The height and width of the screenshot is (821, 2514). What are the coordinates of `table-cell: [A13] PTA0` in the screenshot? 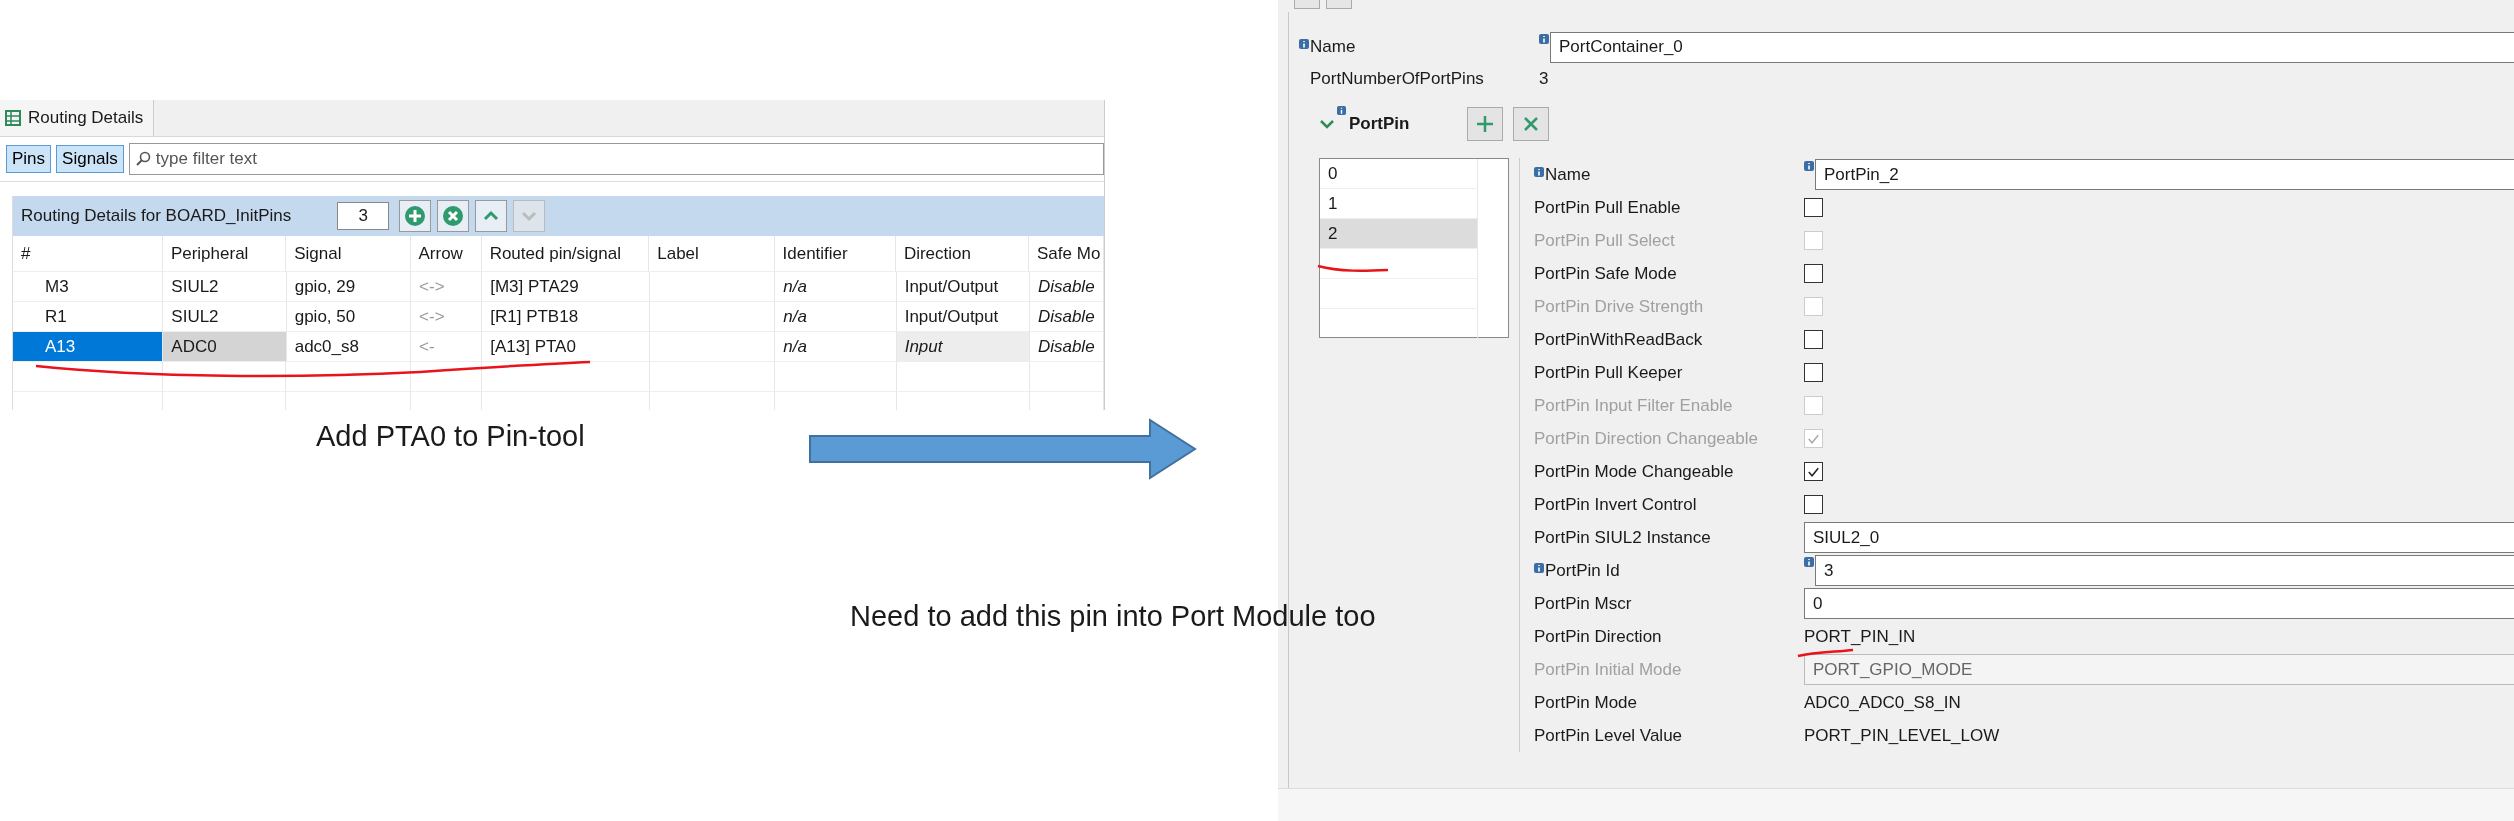 It's located at (566, 347).